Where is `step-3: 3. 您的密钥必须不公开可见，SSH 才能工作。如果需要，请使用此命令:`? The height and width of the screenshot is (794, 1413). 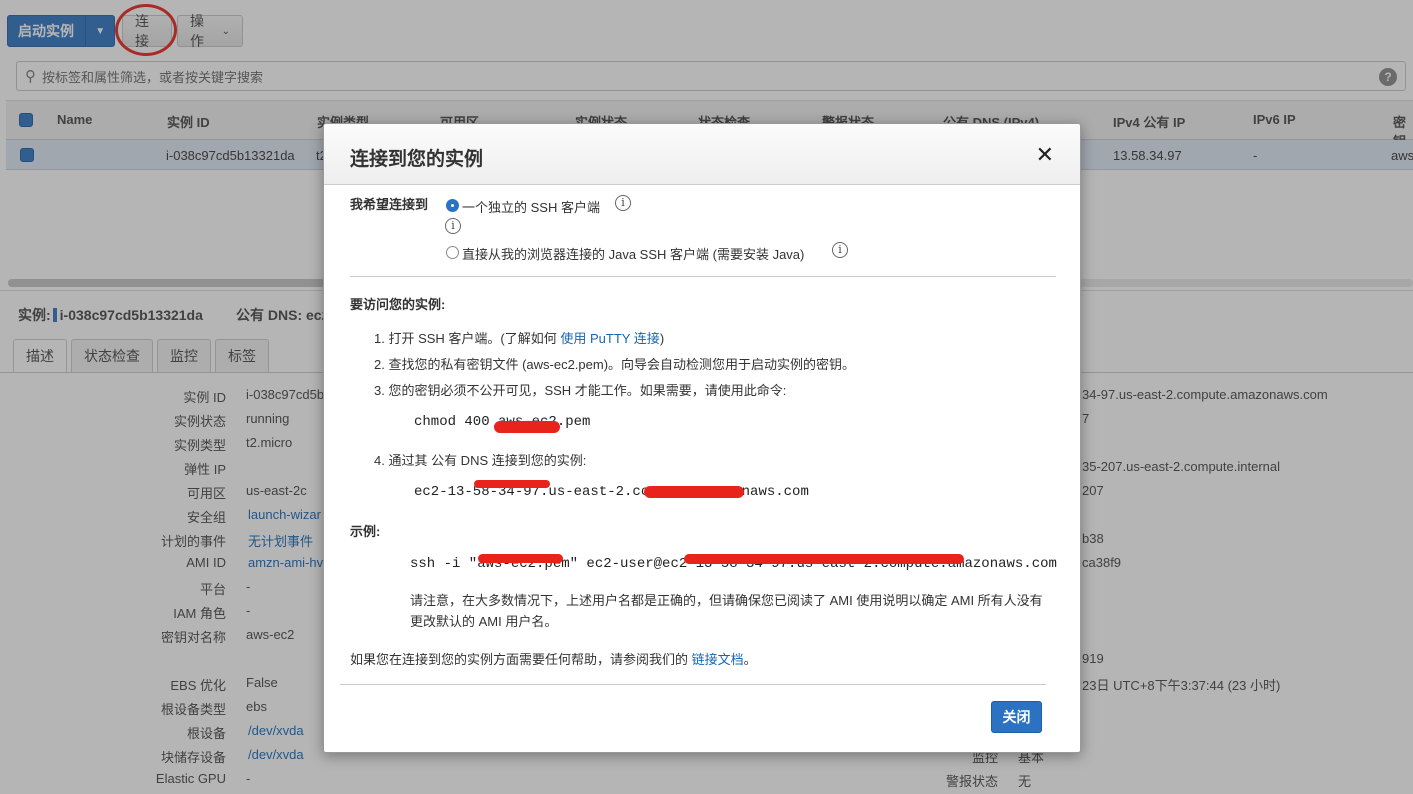 step-3: 3. 您的密钥必须不公开可见，SSH 才能工作。如果需要，请使用此命令: is located at coordinates (580, 390).